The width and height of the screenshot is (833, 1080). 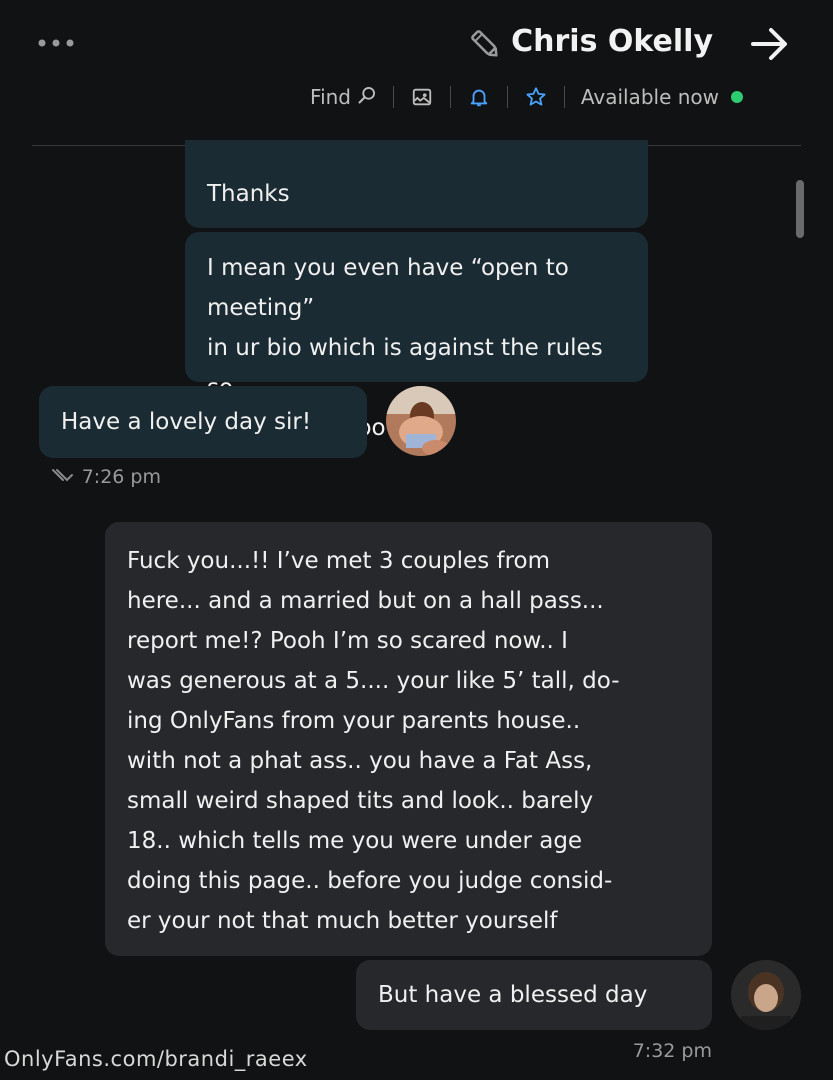 I want to click on scrollbar, so click(x=800, y=209).